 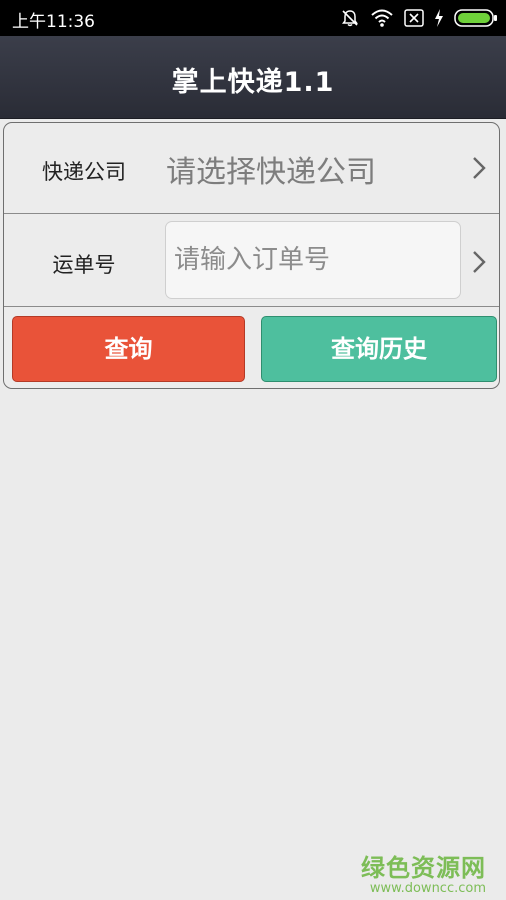 What do you see at coordinates (379, 349) in the screenshot?
I see `query-history-button: 查询历史` at bounding box center [379, 349].